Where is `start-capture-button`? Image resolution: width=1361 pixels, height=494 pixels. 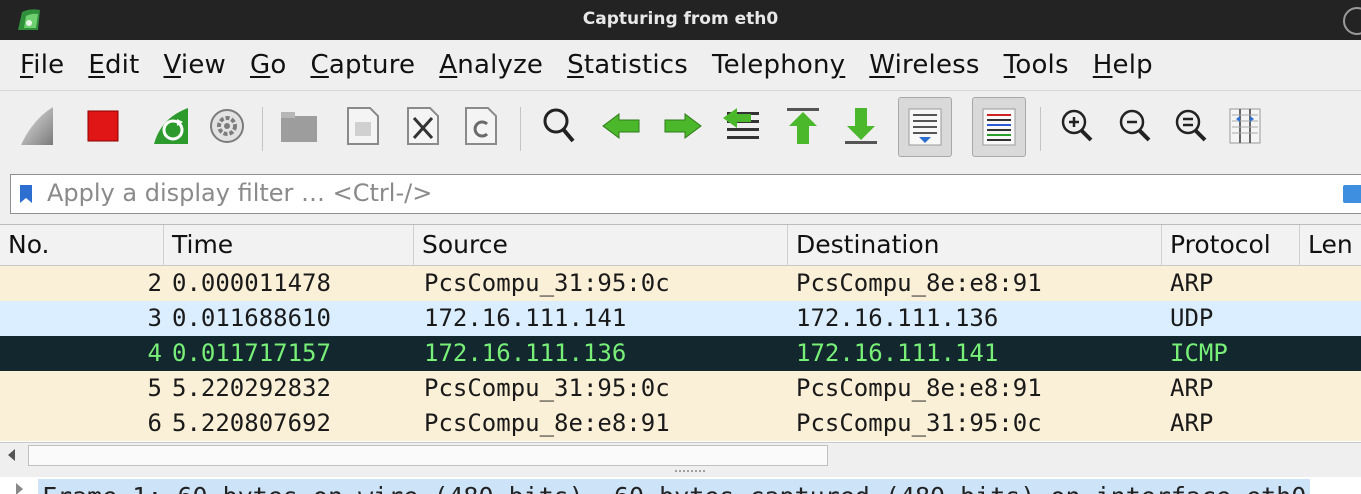 start-capture-button is located at coordinates (37, 126).